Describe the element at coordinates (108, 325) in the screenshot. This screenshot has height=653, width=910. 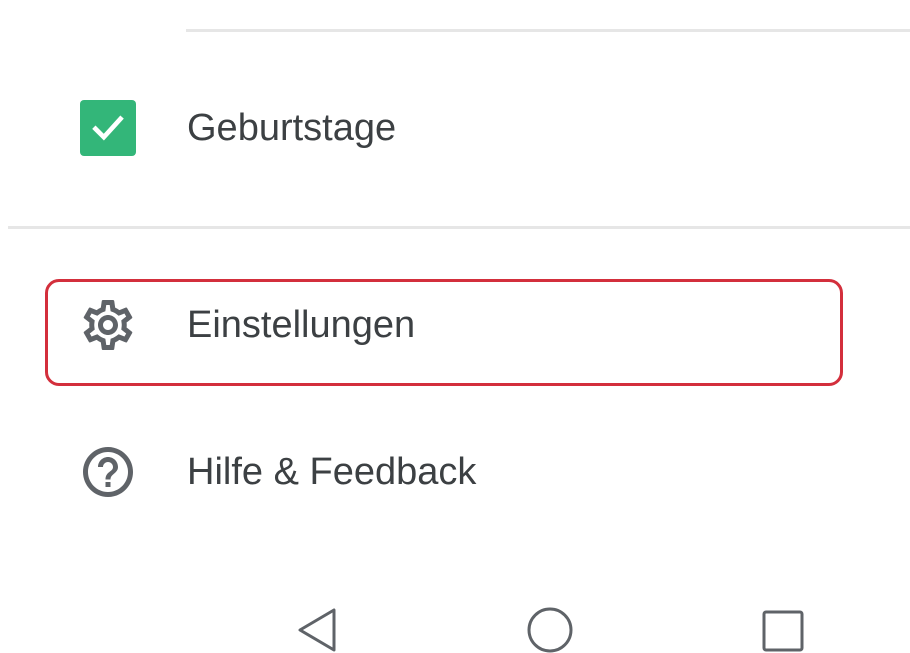
I see `gear-icon` at that location.